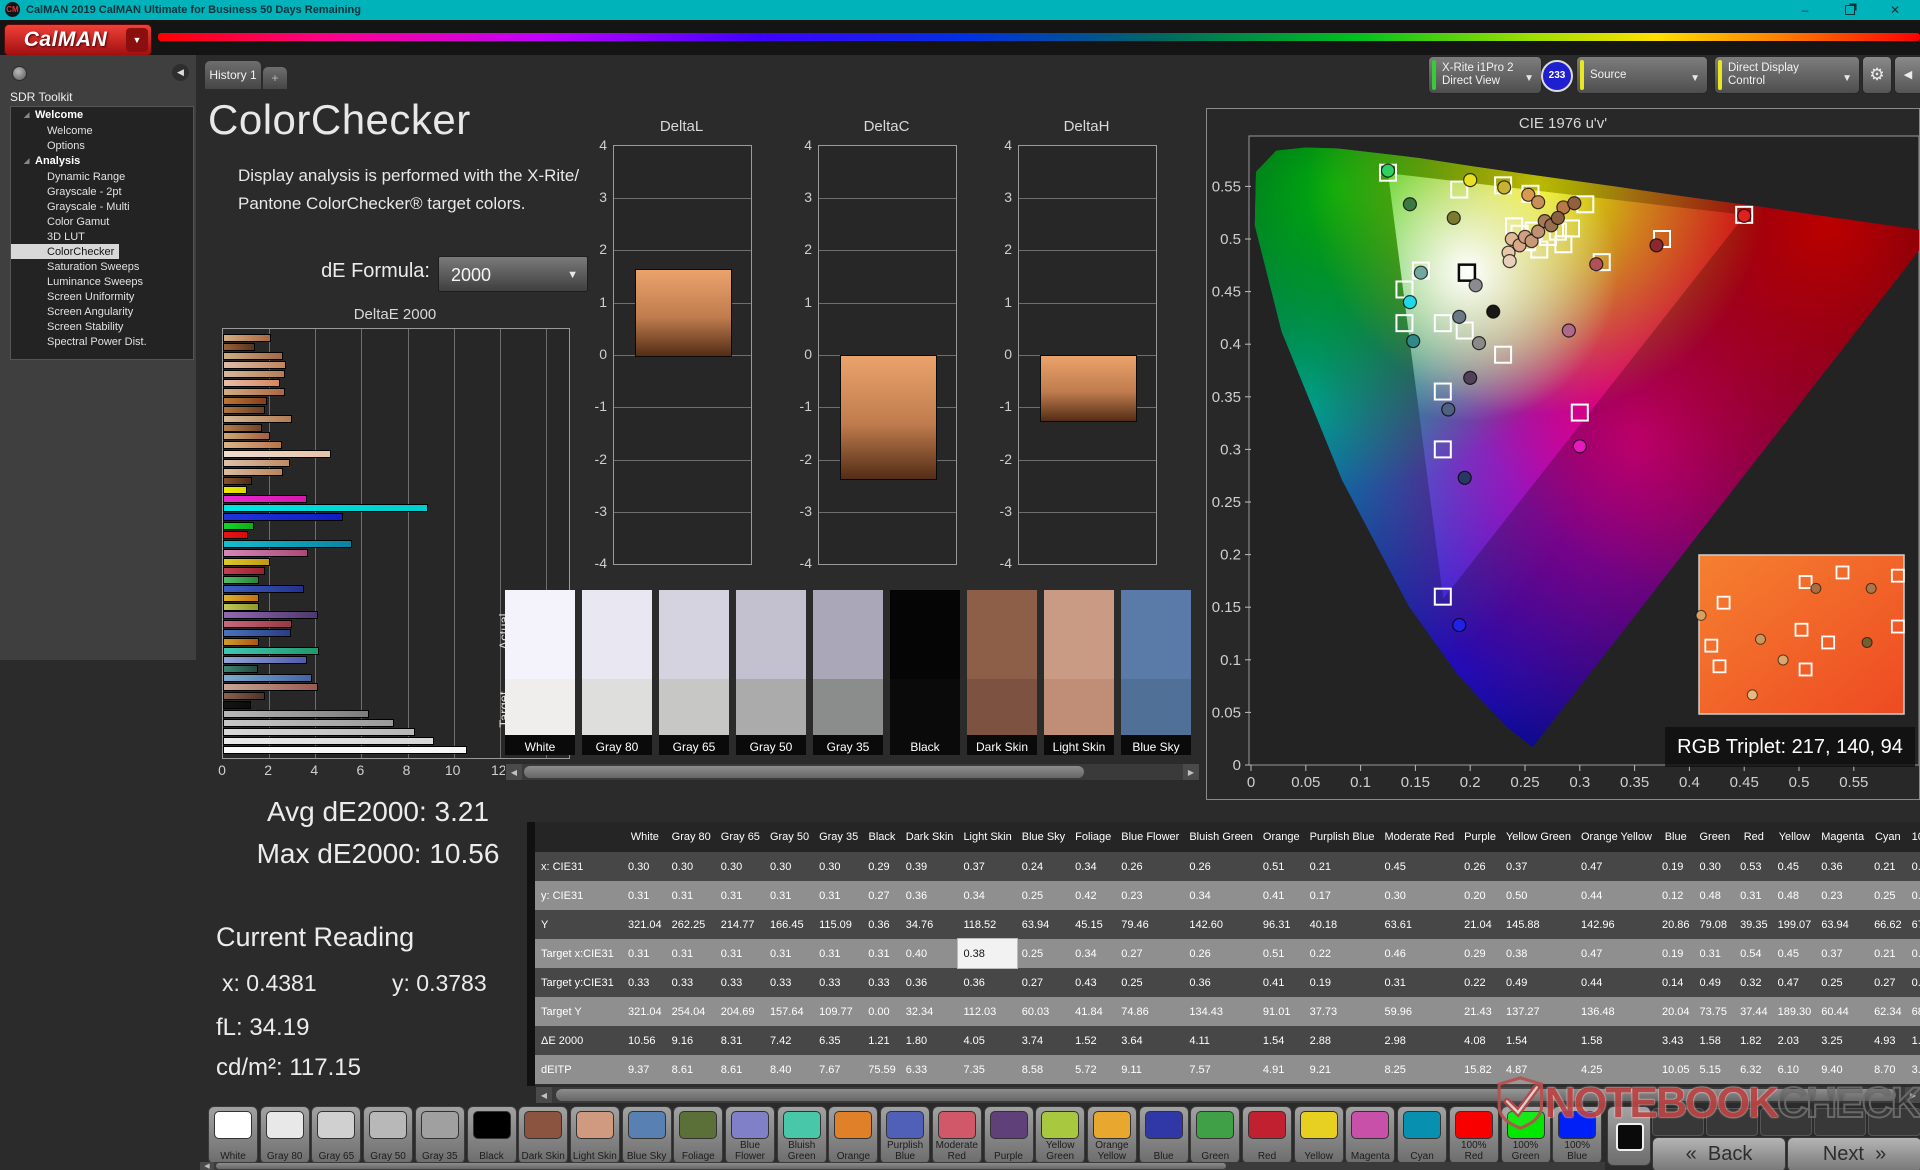 Image resolution: width=1920 pixels, height=1170 pixels. What do you see at coordinates (102, 341) in the screenshot?
I see `sidebar-item-spectral-power-dist-: Spectral Power Dist.` at bounding box center [102, 341].